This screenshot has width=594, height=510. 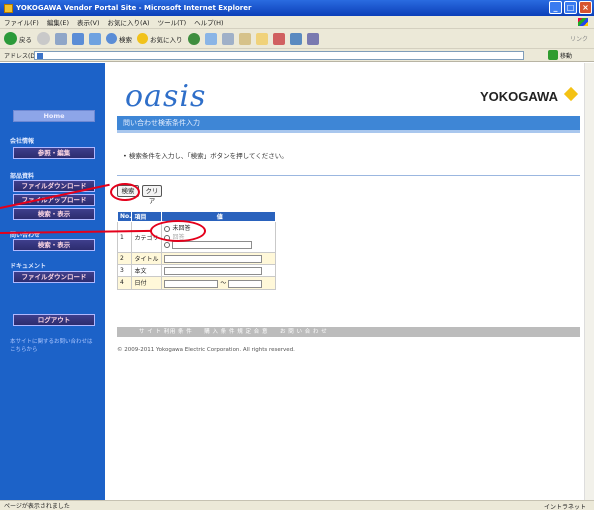 What do you see at coordinates (37, 506) in the screenshot?
I see `status-text: ページが表示されました` at bounding box center [37, 506].